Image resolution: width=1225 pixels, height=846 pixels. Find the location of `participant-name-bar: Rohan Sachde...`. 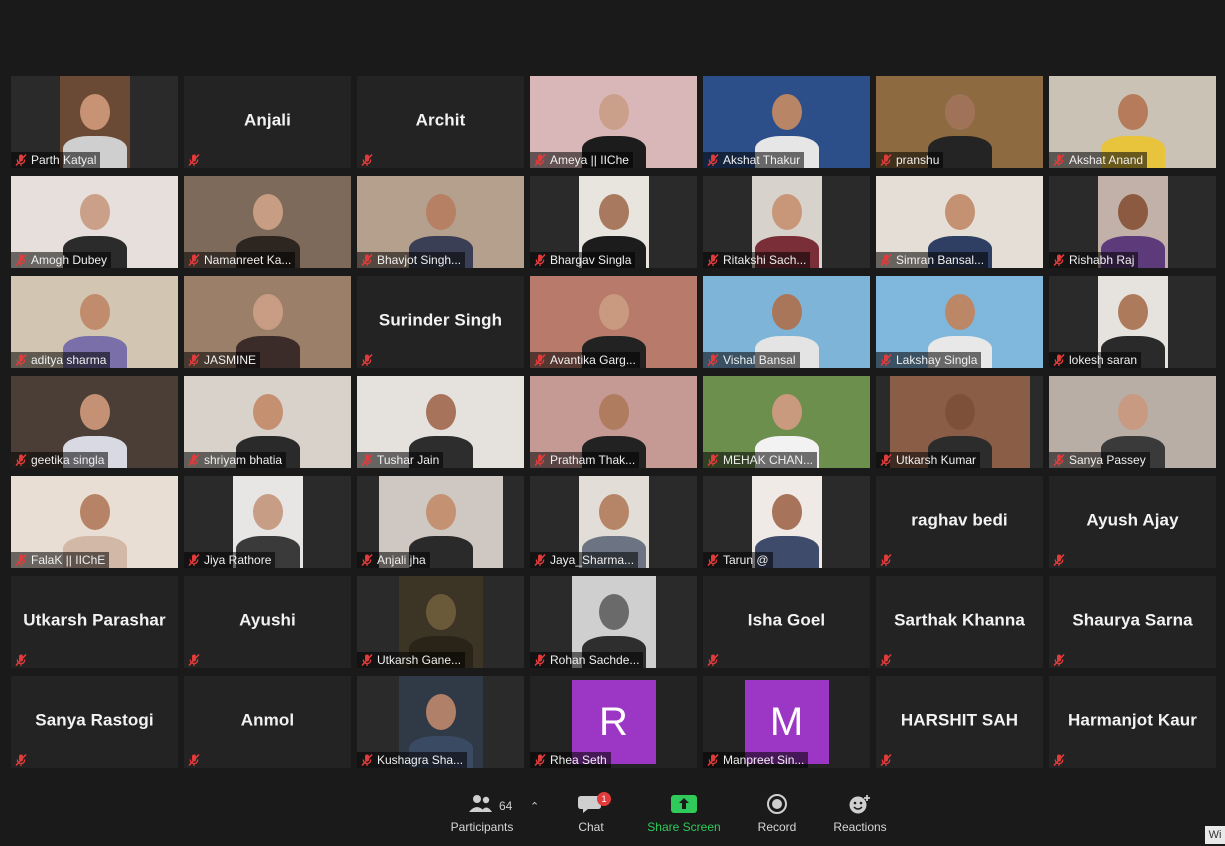

participant-name-bar: Rohan Sachde... is located at coordinates (587, 660).